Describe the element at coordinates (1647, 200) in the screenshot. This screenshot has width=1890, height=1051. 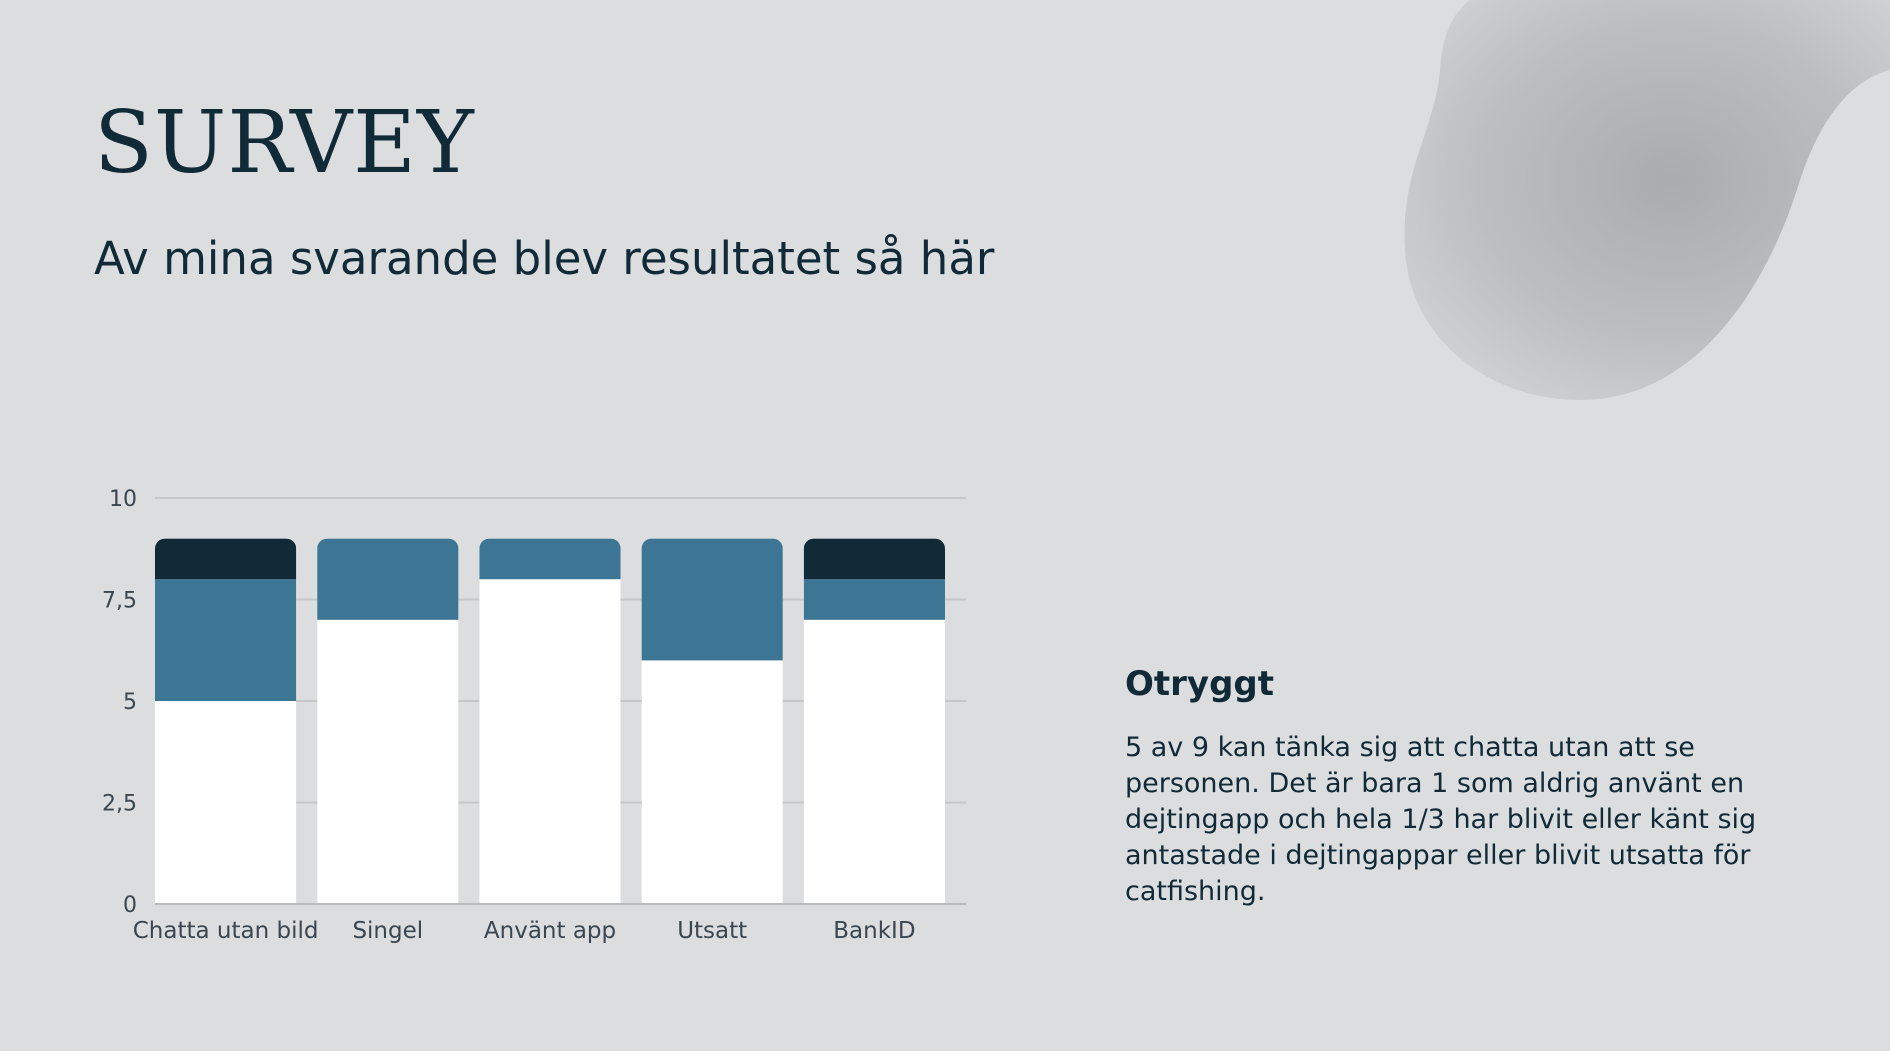
I see `decorative-blob` at that location.